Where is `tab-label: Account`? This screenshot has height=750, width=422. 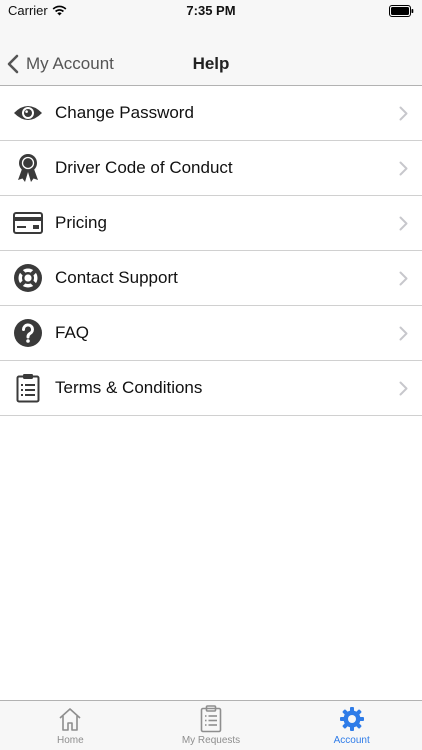 tab-label: Account is located at coordinates (351, 740).